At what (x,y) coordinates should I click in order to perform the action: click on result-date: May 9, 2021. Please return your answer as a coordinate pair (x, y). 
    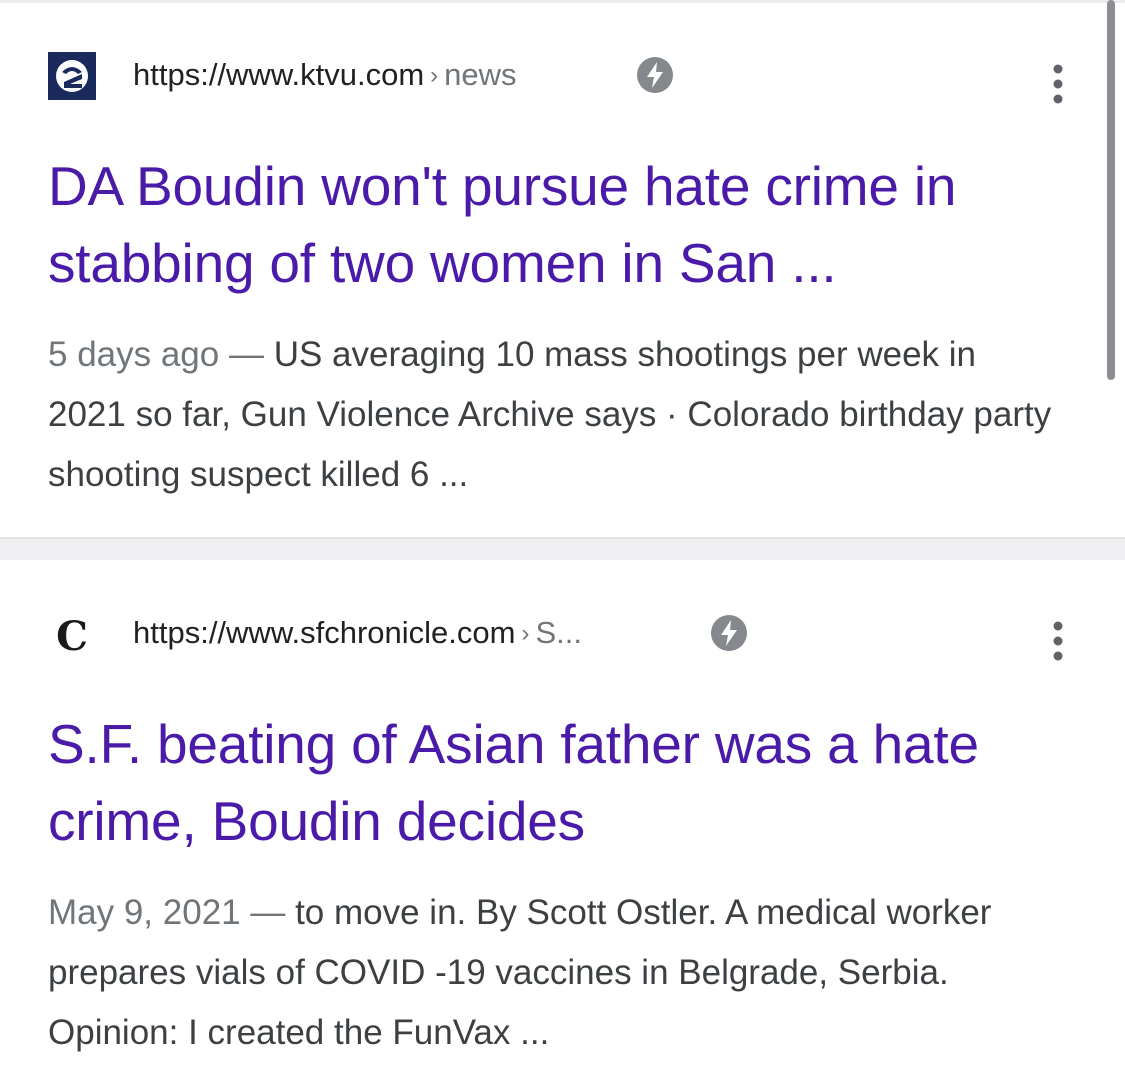
    Looking at the image, I should click on (144, 912).